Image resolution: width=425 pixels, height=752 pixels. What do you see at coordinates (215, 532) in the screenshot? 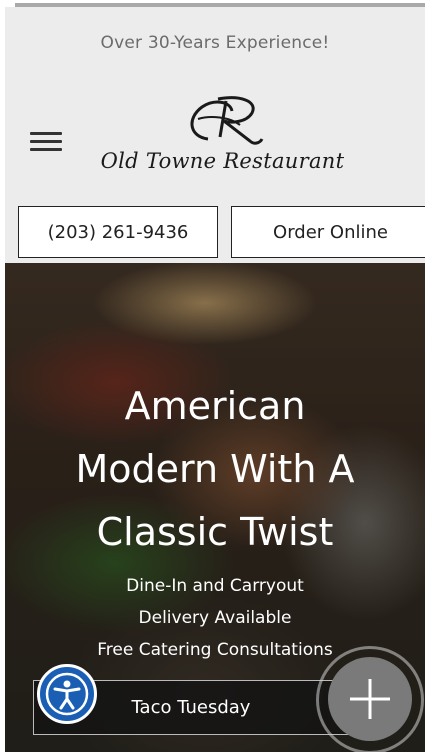
I see `hero-title-line: Classic Twist` at bounding box center [215, 532].